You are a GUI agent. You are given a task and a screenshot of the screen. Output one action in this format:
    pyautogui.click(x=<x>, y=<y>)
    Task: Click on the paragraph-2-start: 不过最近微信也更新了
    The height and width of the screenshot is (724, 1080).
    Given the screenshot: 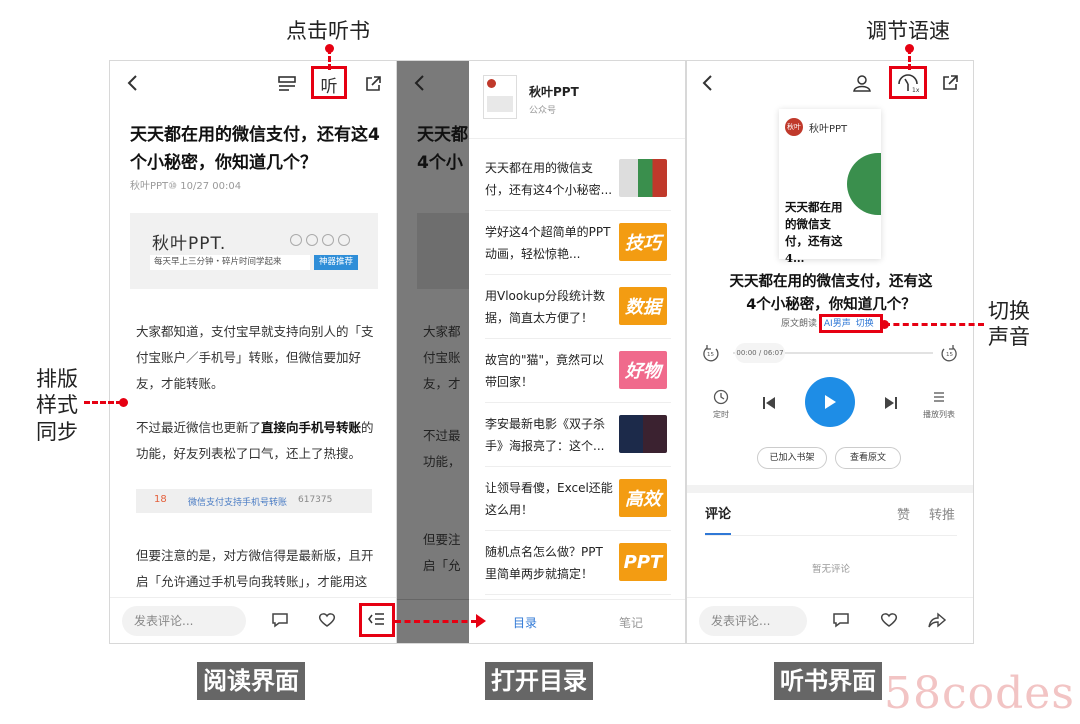 What is the action you would take?
    pyautogui.click(x=199, y=427)
    